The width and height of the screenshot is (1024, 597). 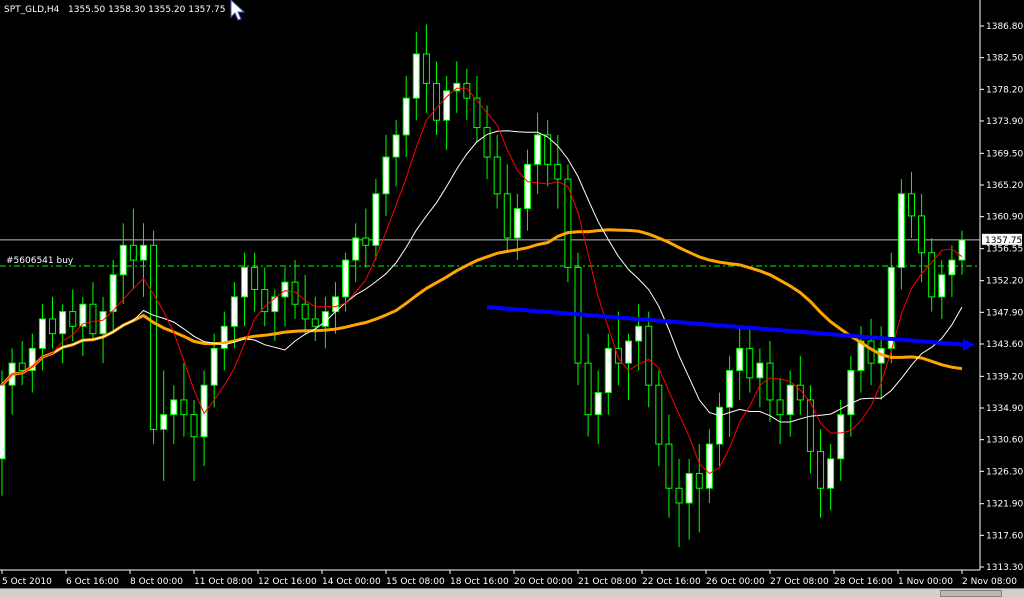 What do you see at coordinates (32, 10) in the screenshot?
I see `symbol-label: SPT_GLD,H4` at bounding box center [32, 10].